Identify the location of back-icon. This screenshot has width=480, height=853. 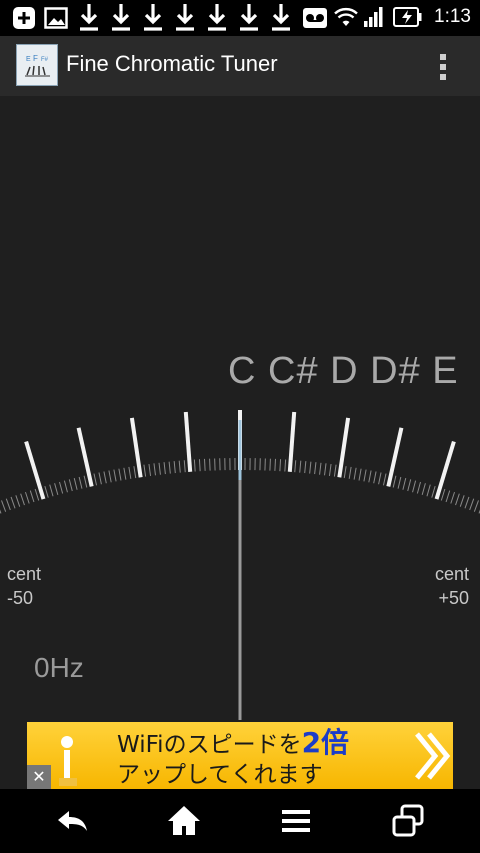
(72, 821).